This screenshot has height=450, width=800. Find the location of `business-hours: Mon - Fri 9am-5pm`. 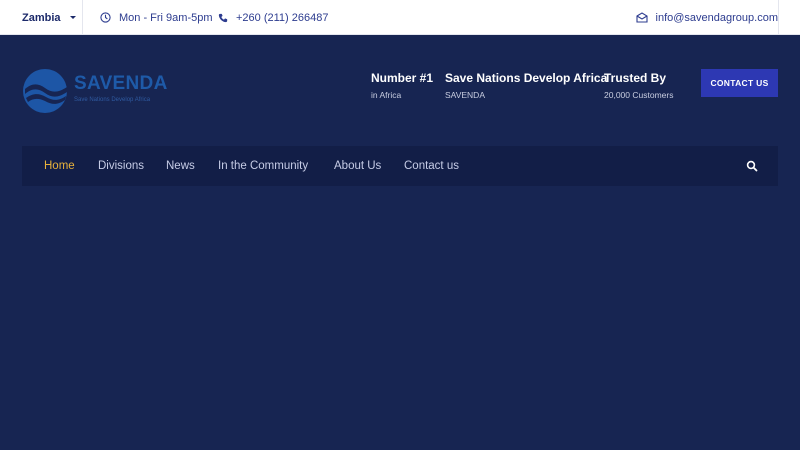

business-hours: Mon - Fri 9am-5pm is located at coordinates (156, 17).